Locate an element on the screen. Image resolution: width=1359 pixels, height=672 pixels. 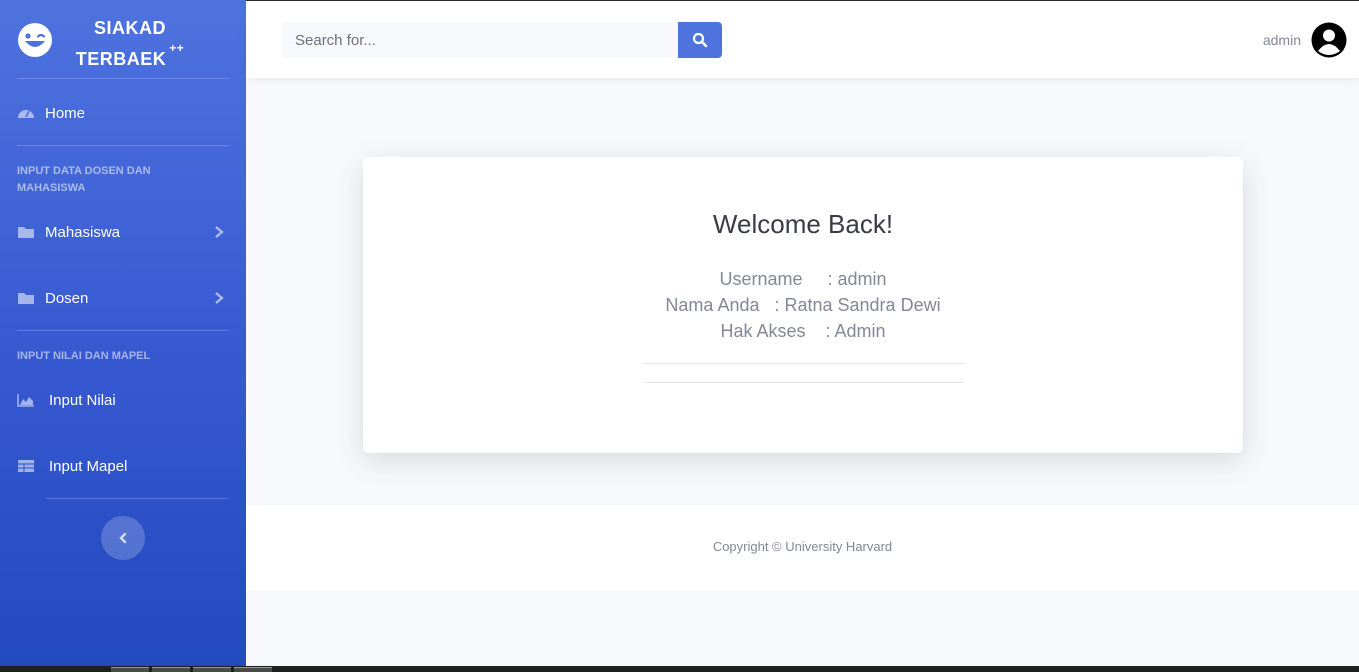
sidebar-item-label: Input Nilai is located at coordinates (82, 400).